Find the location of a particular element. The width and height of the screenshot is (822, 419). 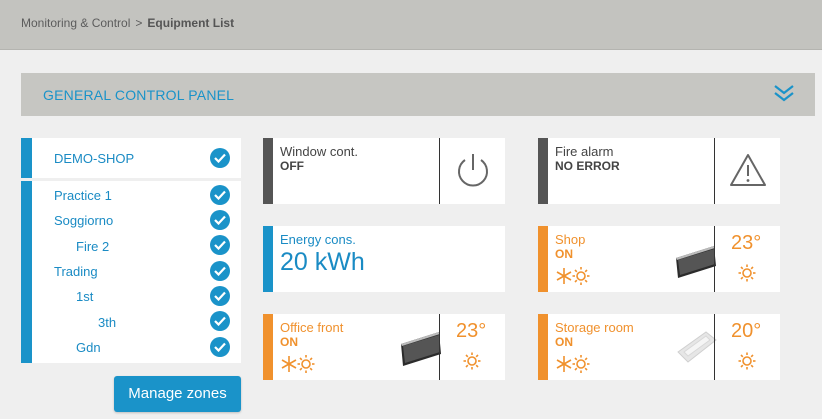

manage-zones-button: Manage zones is located at coordinates (177, 394).